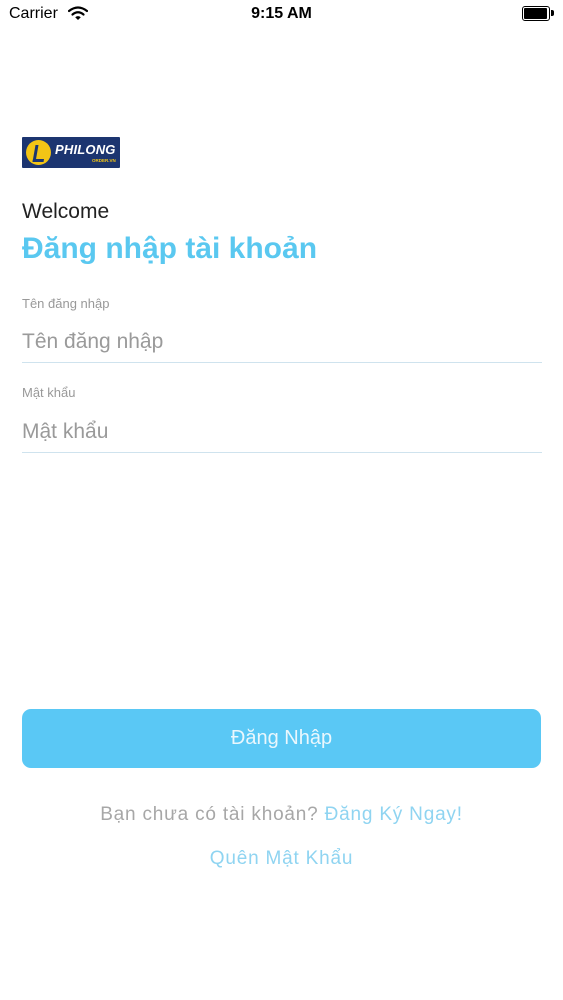  I want to click on signup-link: Đăng Ký Ngay!, so click(394, 814).